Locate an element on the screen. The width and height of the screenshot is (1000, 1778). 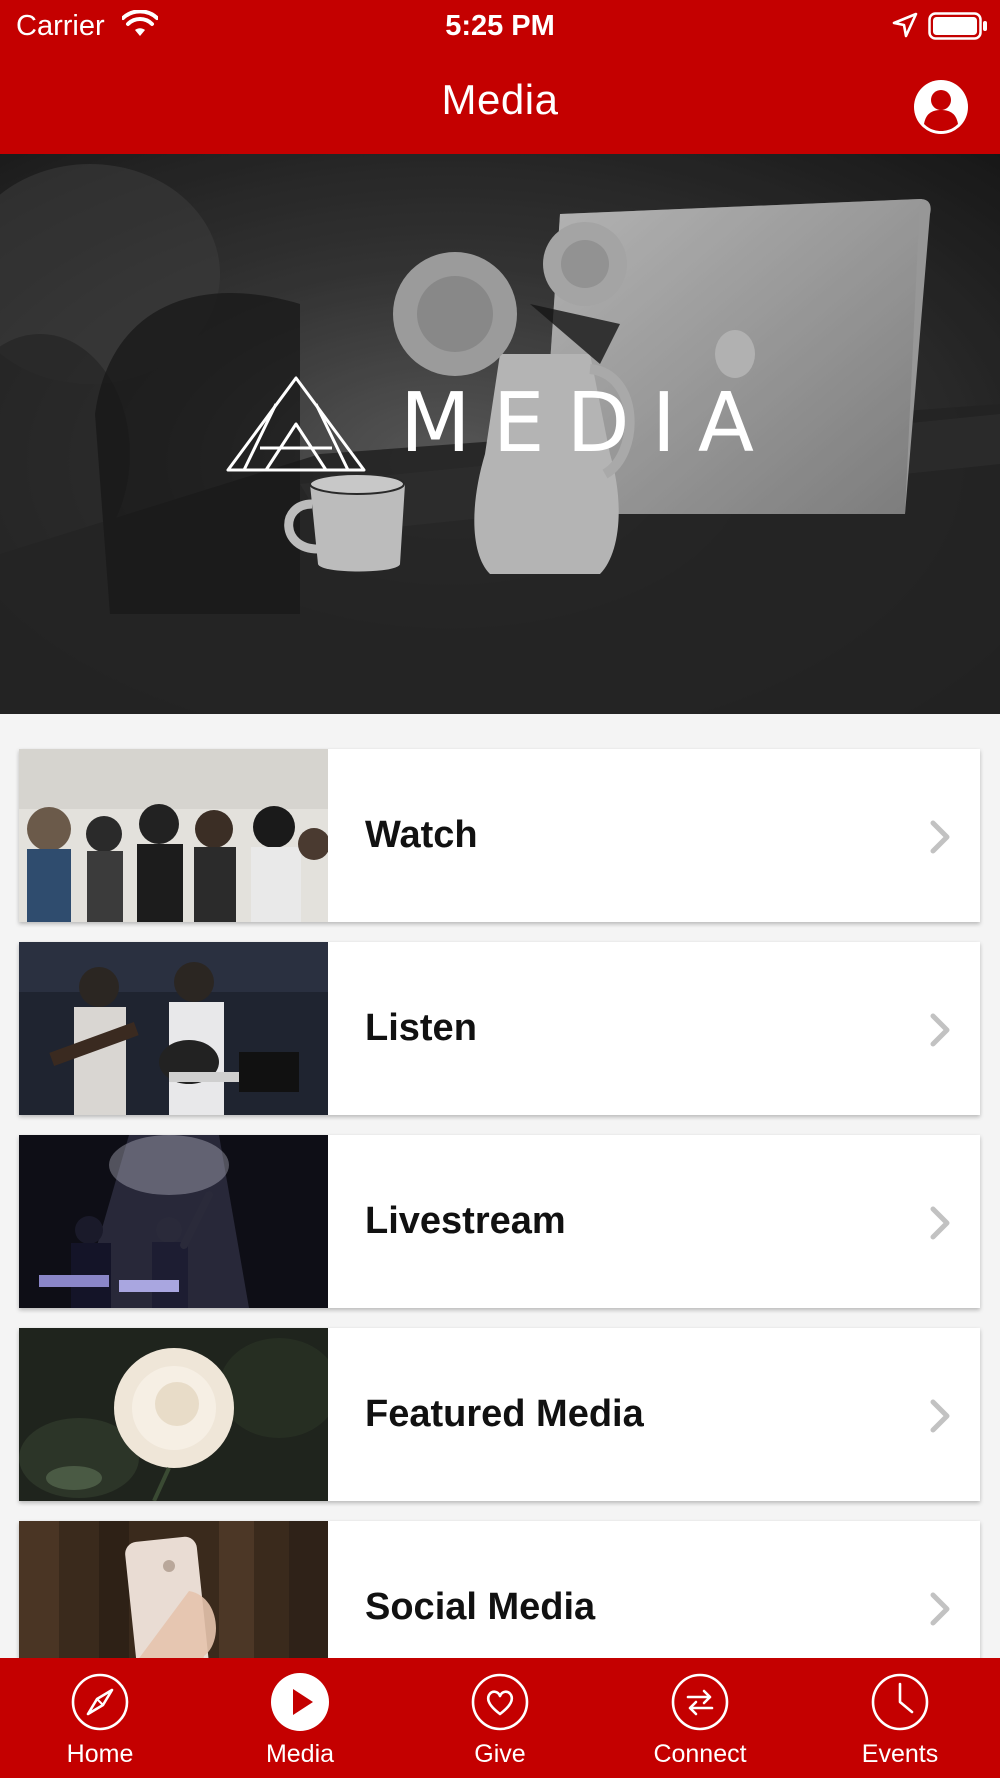
play-icon is located at coordinates (300, 1702).